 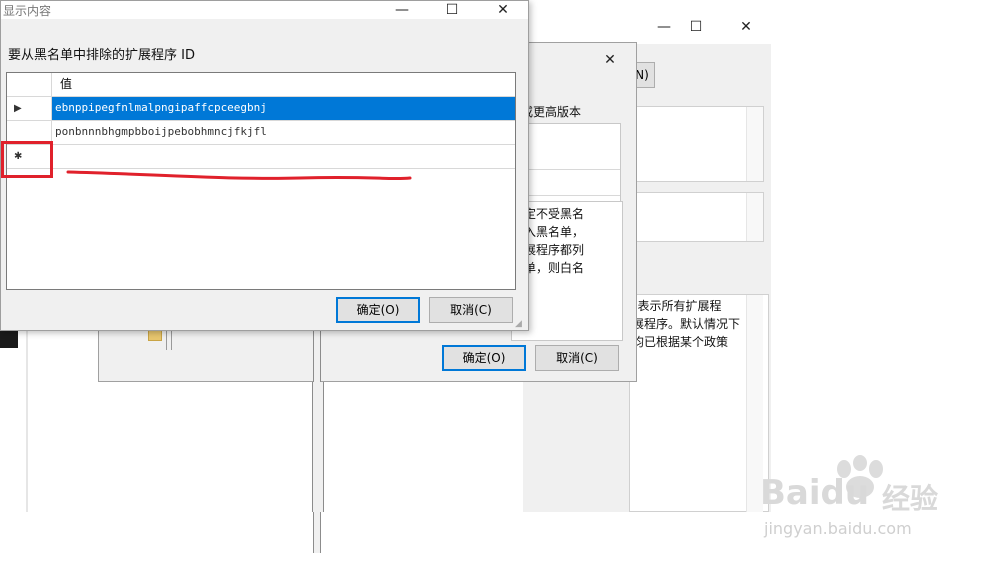 I want to click on dialog-heading: 要从黑名单中排除的扩展程序 ID, so click(x=101, y=55).